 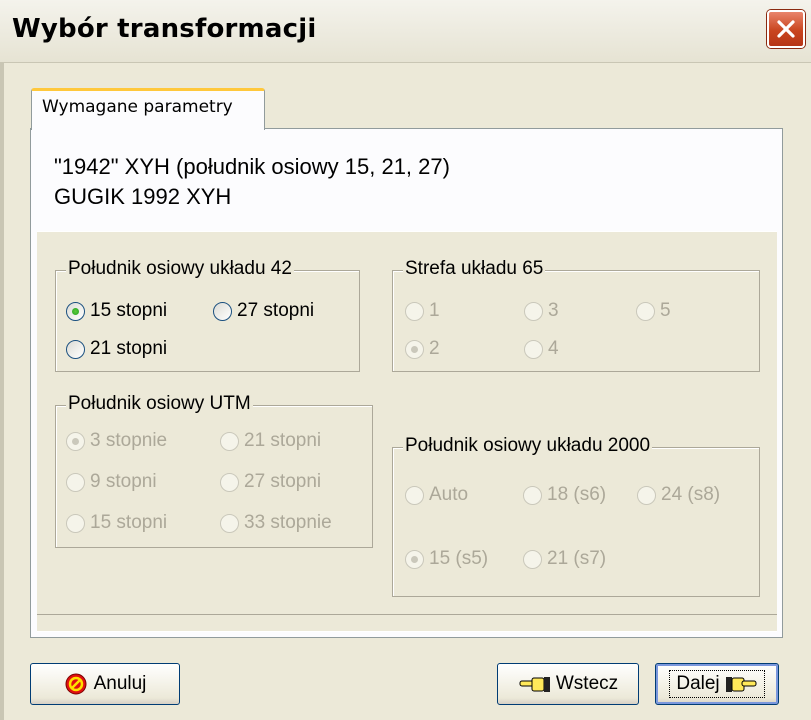 I want to click on radio-65-2: 2, so click(x=422, y=349).